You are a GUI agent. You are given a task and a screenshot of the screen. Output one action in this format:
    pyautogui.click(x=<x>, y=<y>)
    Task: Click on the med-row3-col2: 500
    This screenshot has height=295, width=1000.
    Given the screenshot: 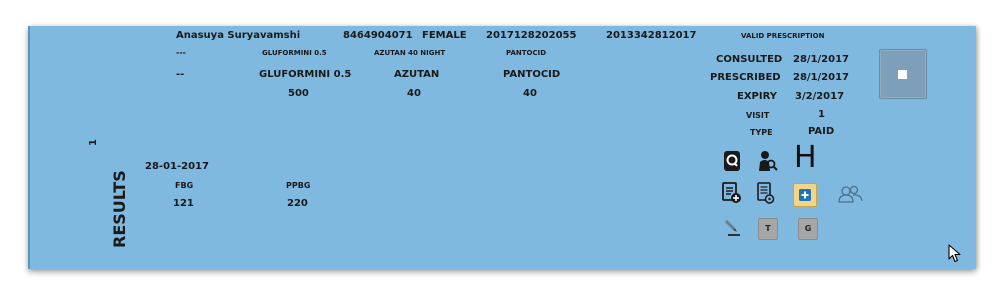 What is the action you would take?
    pyautogui.click(x=298, y=93)
    